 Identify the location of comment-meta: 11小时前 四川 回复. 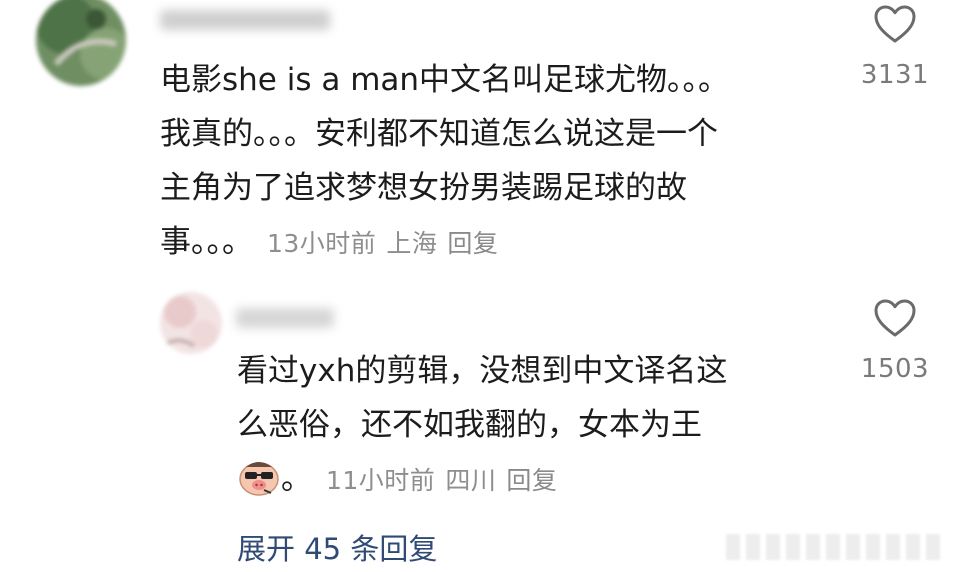
(446, 480).